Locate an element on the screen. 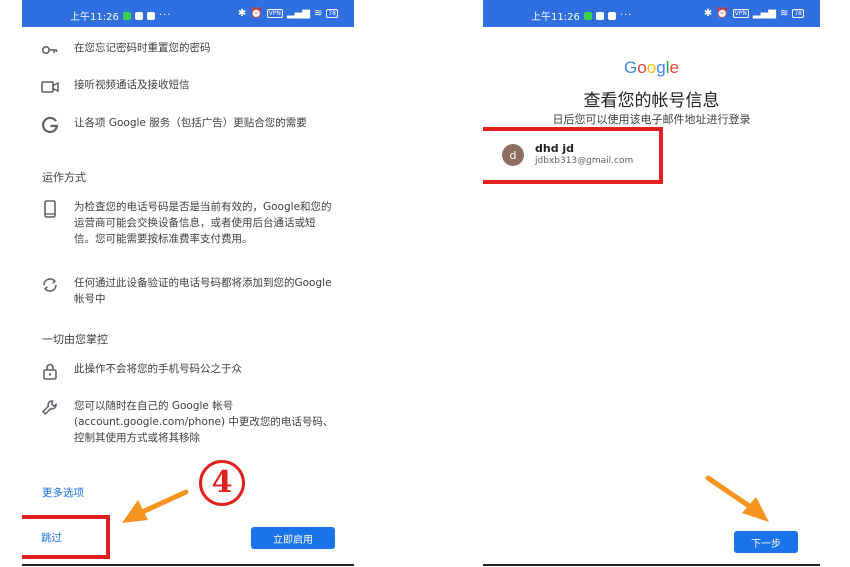  more-options-link: 更多选项 is located at coordinates (63, 492).